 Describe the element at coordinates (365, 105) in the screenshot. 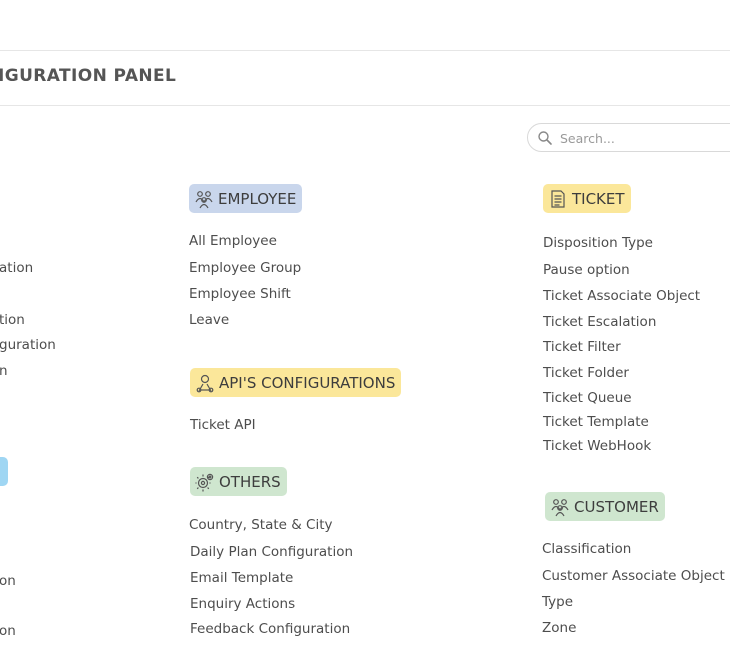

I see `divider` at that location.